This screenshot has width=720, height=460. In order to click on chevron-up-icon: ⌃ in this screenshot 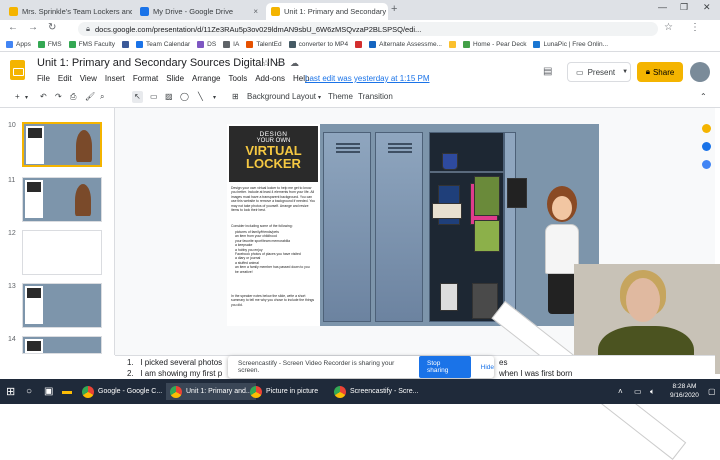, I will do `click(703, 96)`.